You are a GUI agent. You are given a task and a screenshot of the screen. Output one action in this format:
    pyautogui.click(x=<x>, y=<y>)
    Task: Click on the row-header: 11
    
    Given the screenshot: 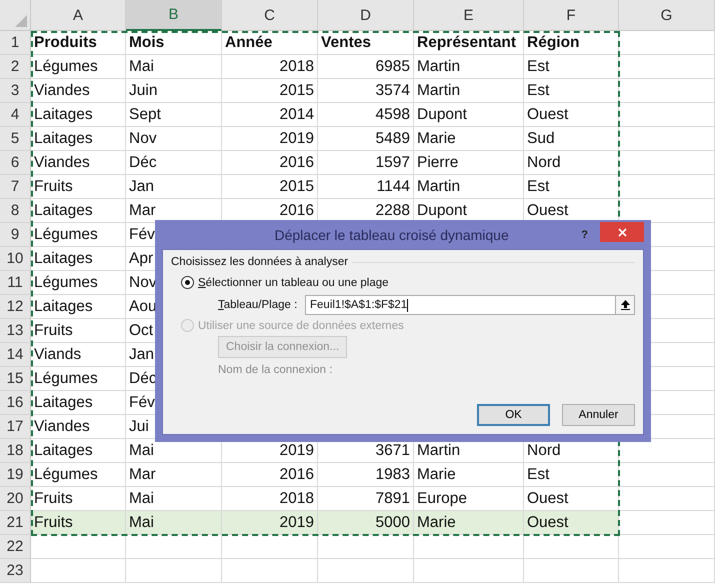 What is the action you would take?
    pyautogui.click(x=15, y=283)
    